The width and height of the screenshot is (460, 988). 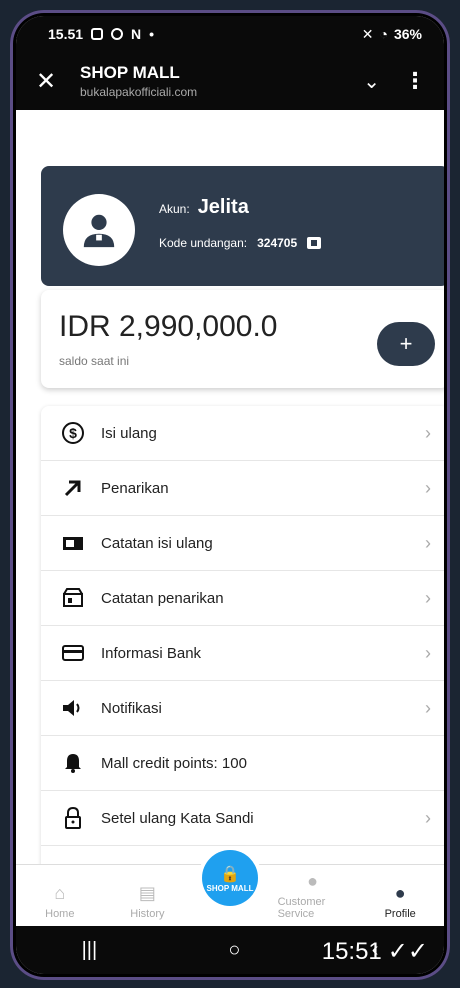 What do you see at coordinates (50, 81) in the screenshot?
I see `close-icon: ✕` at bounding box center [50, 81].